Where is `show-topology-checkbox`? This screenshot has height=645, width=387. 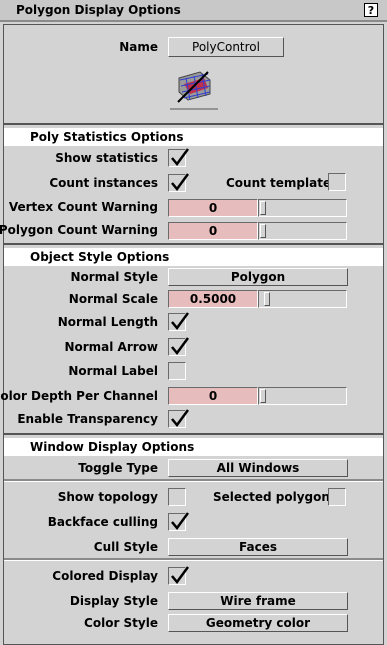
show-topology-checkbox is located at coordinates (177, 497).